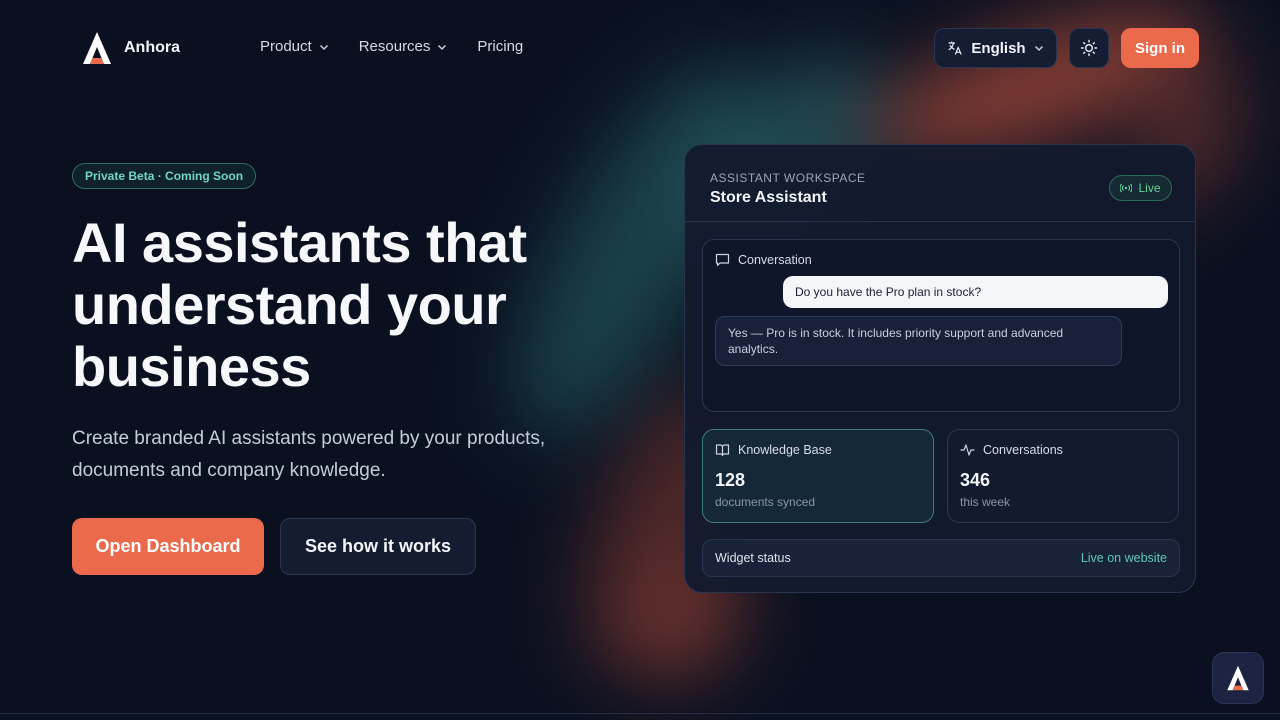 The height and width of the screenshot is (720, 1280). What do you see at coordinates (765, 502) in the screenshot?
I see `stat-caption: documents synced` at bounding box center [765, 502].